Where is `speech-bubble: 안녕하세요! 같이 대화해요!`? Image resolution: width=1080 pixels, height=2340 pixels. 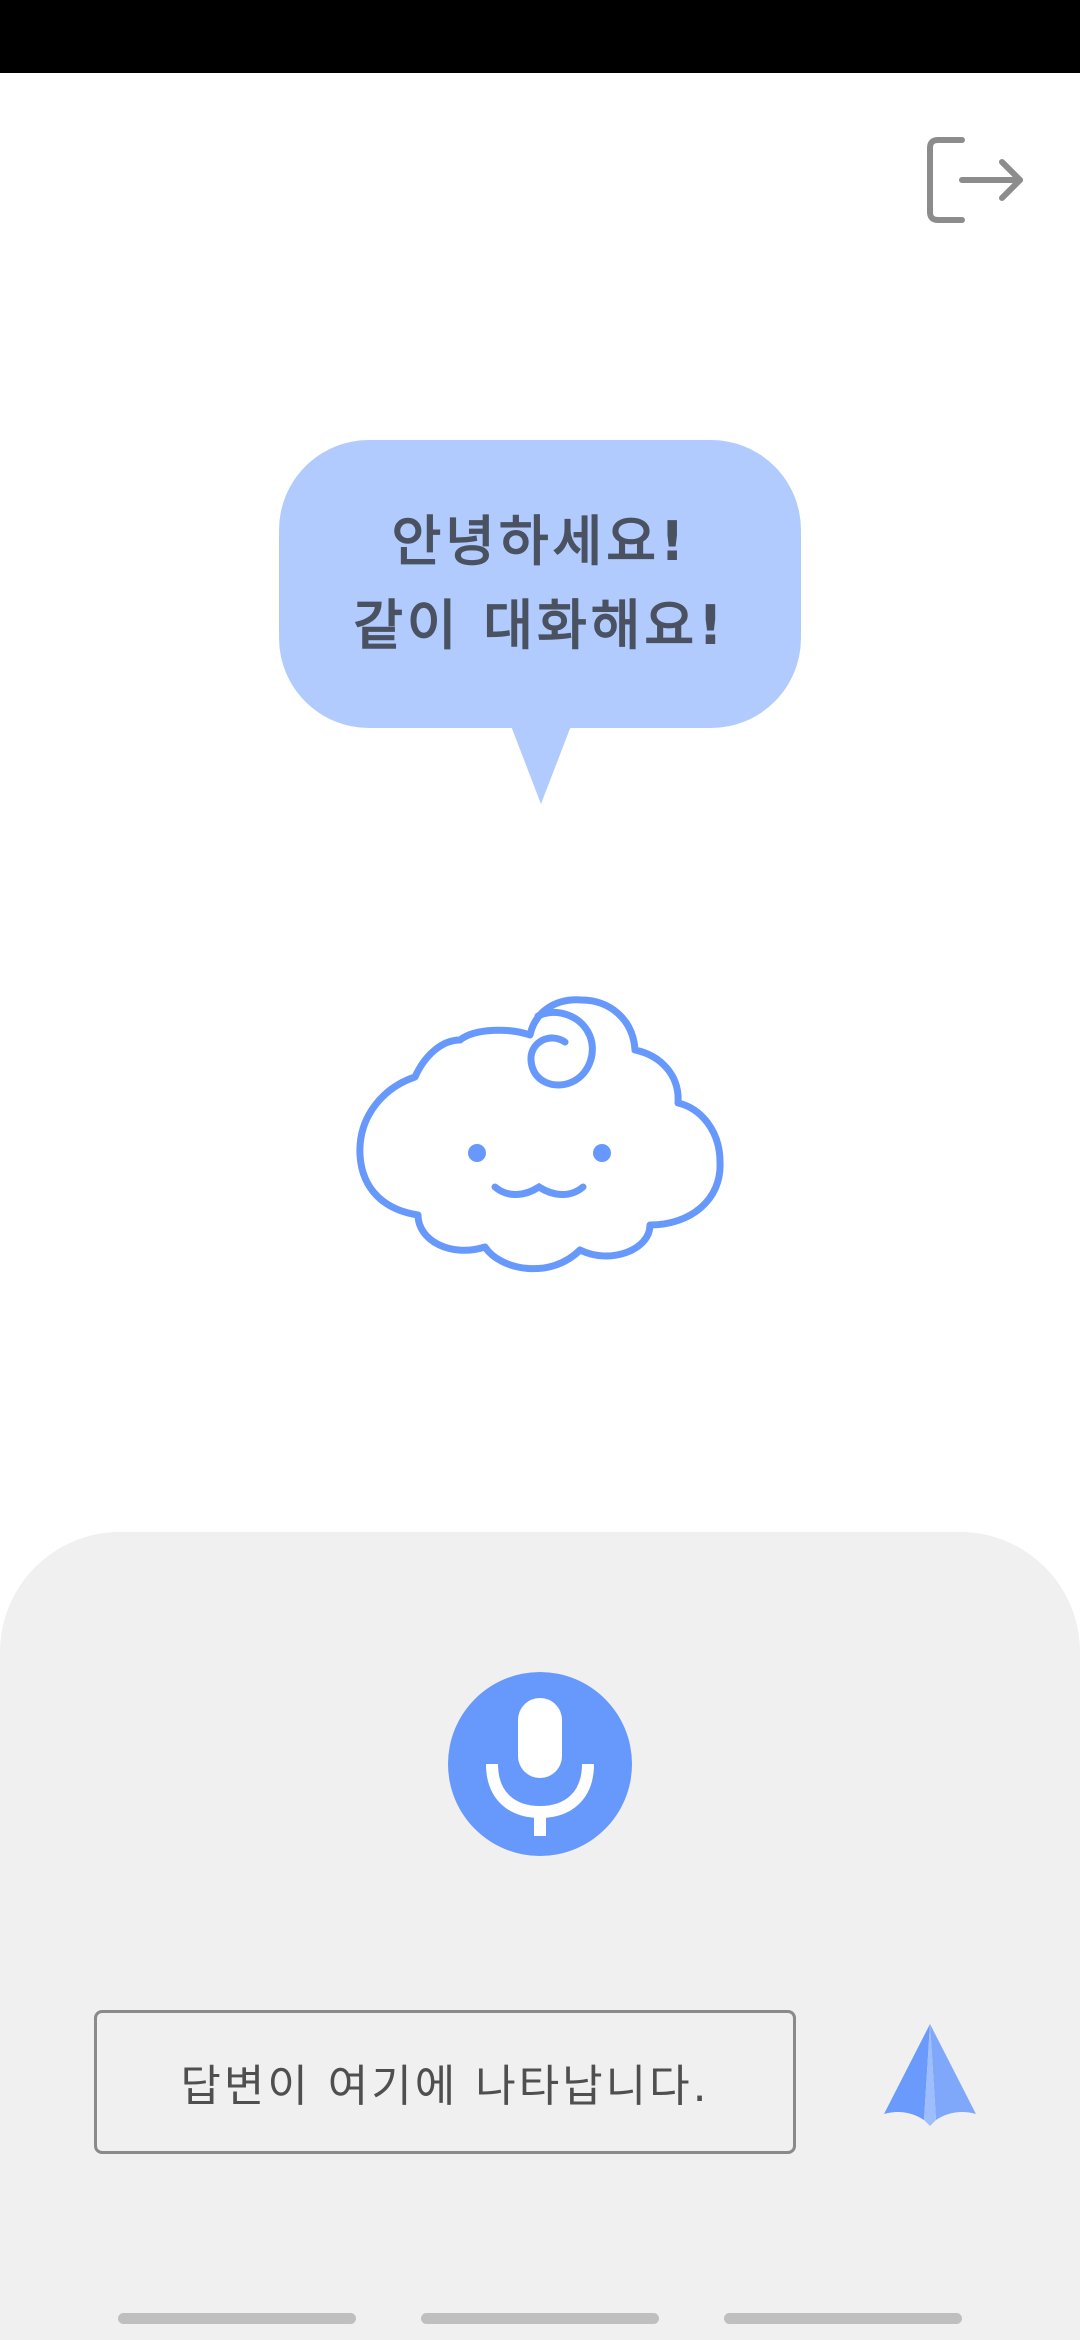 speech-bubble: 안녕하세요! 같이 대화해요! is located at coordinates (540, 584).